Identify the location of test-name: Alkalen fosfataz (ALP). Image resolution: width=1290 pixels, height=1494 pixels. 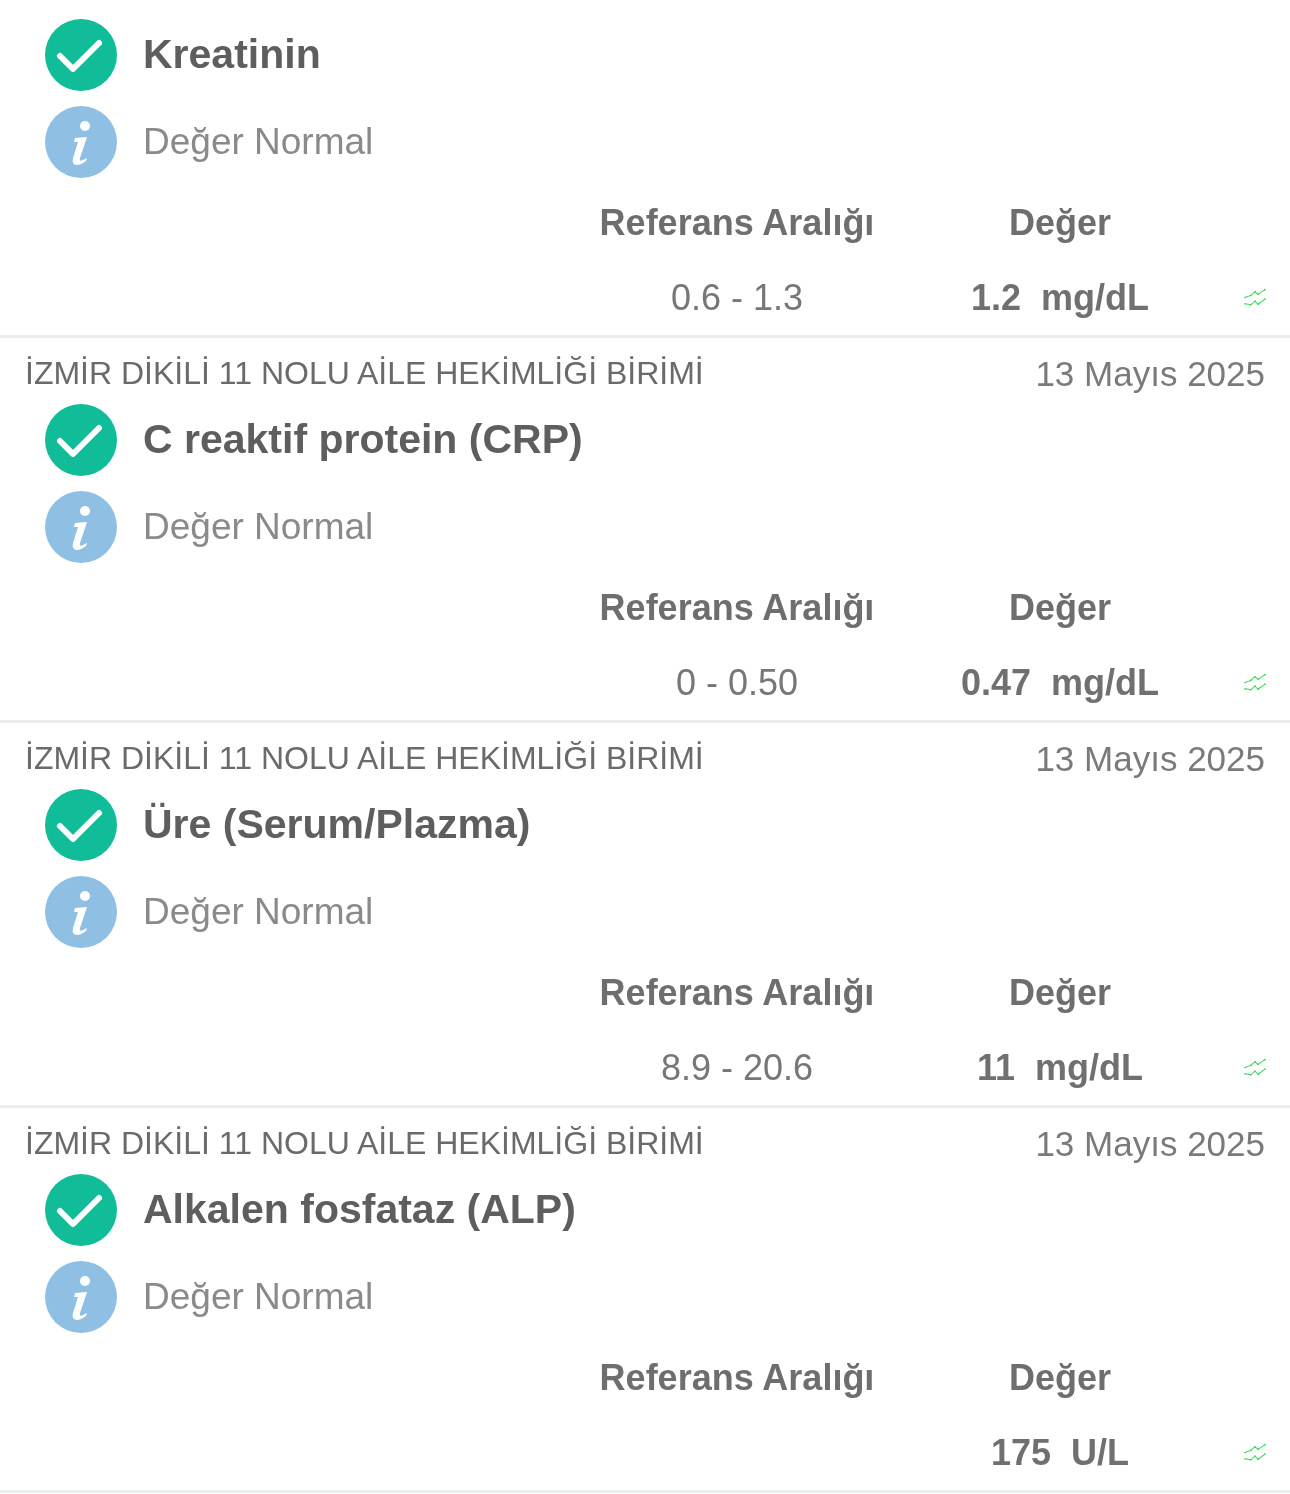
(359, 1209).